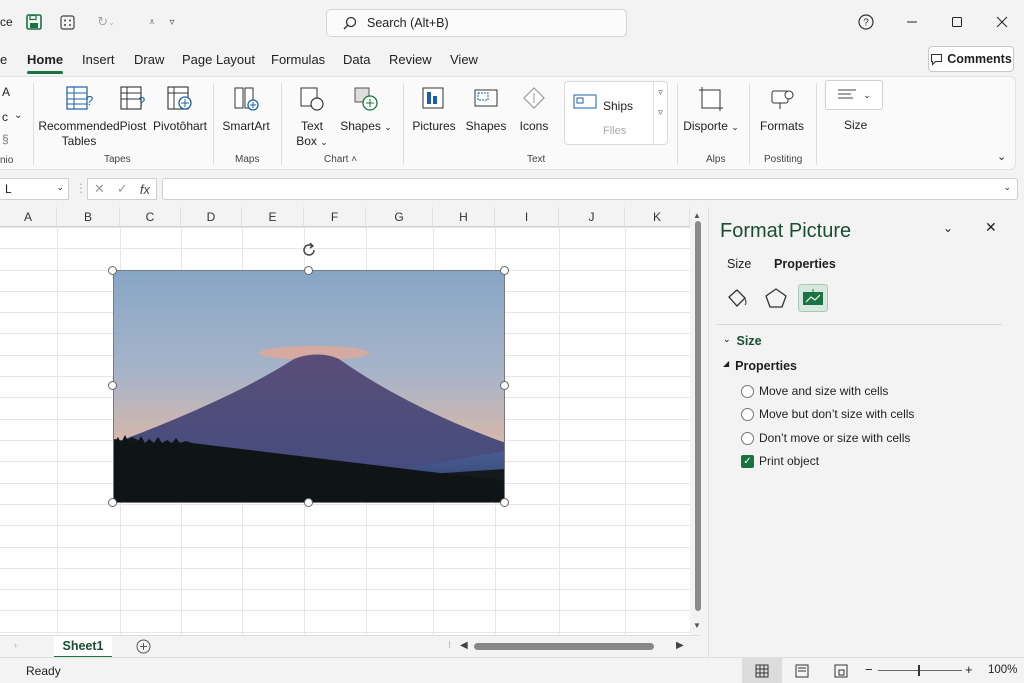 The width and height of the screenshot is (1024, 683). I want to click on text-box-button: Text Box ⌄, so click(312, 116).